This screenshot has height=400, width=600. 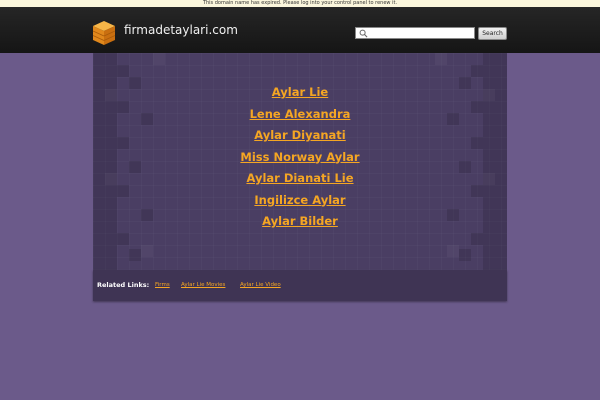 I want to click on search-icon, so click(x=363, y=33).